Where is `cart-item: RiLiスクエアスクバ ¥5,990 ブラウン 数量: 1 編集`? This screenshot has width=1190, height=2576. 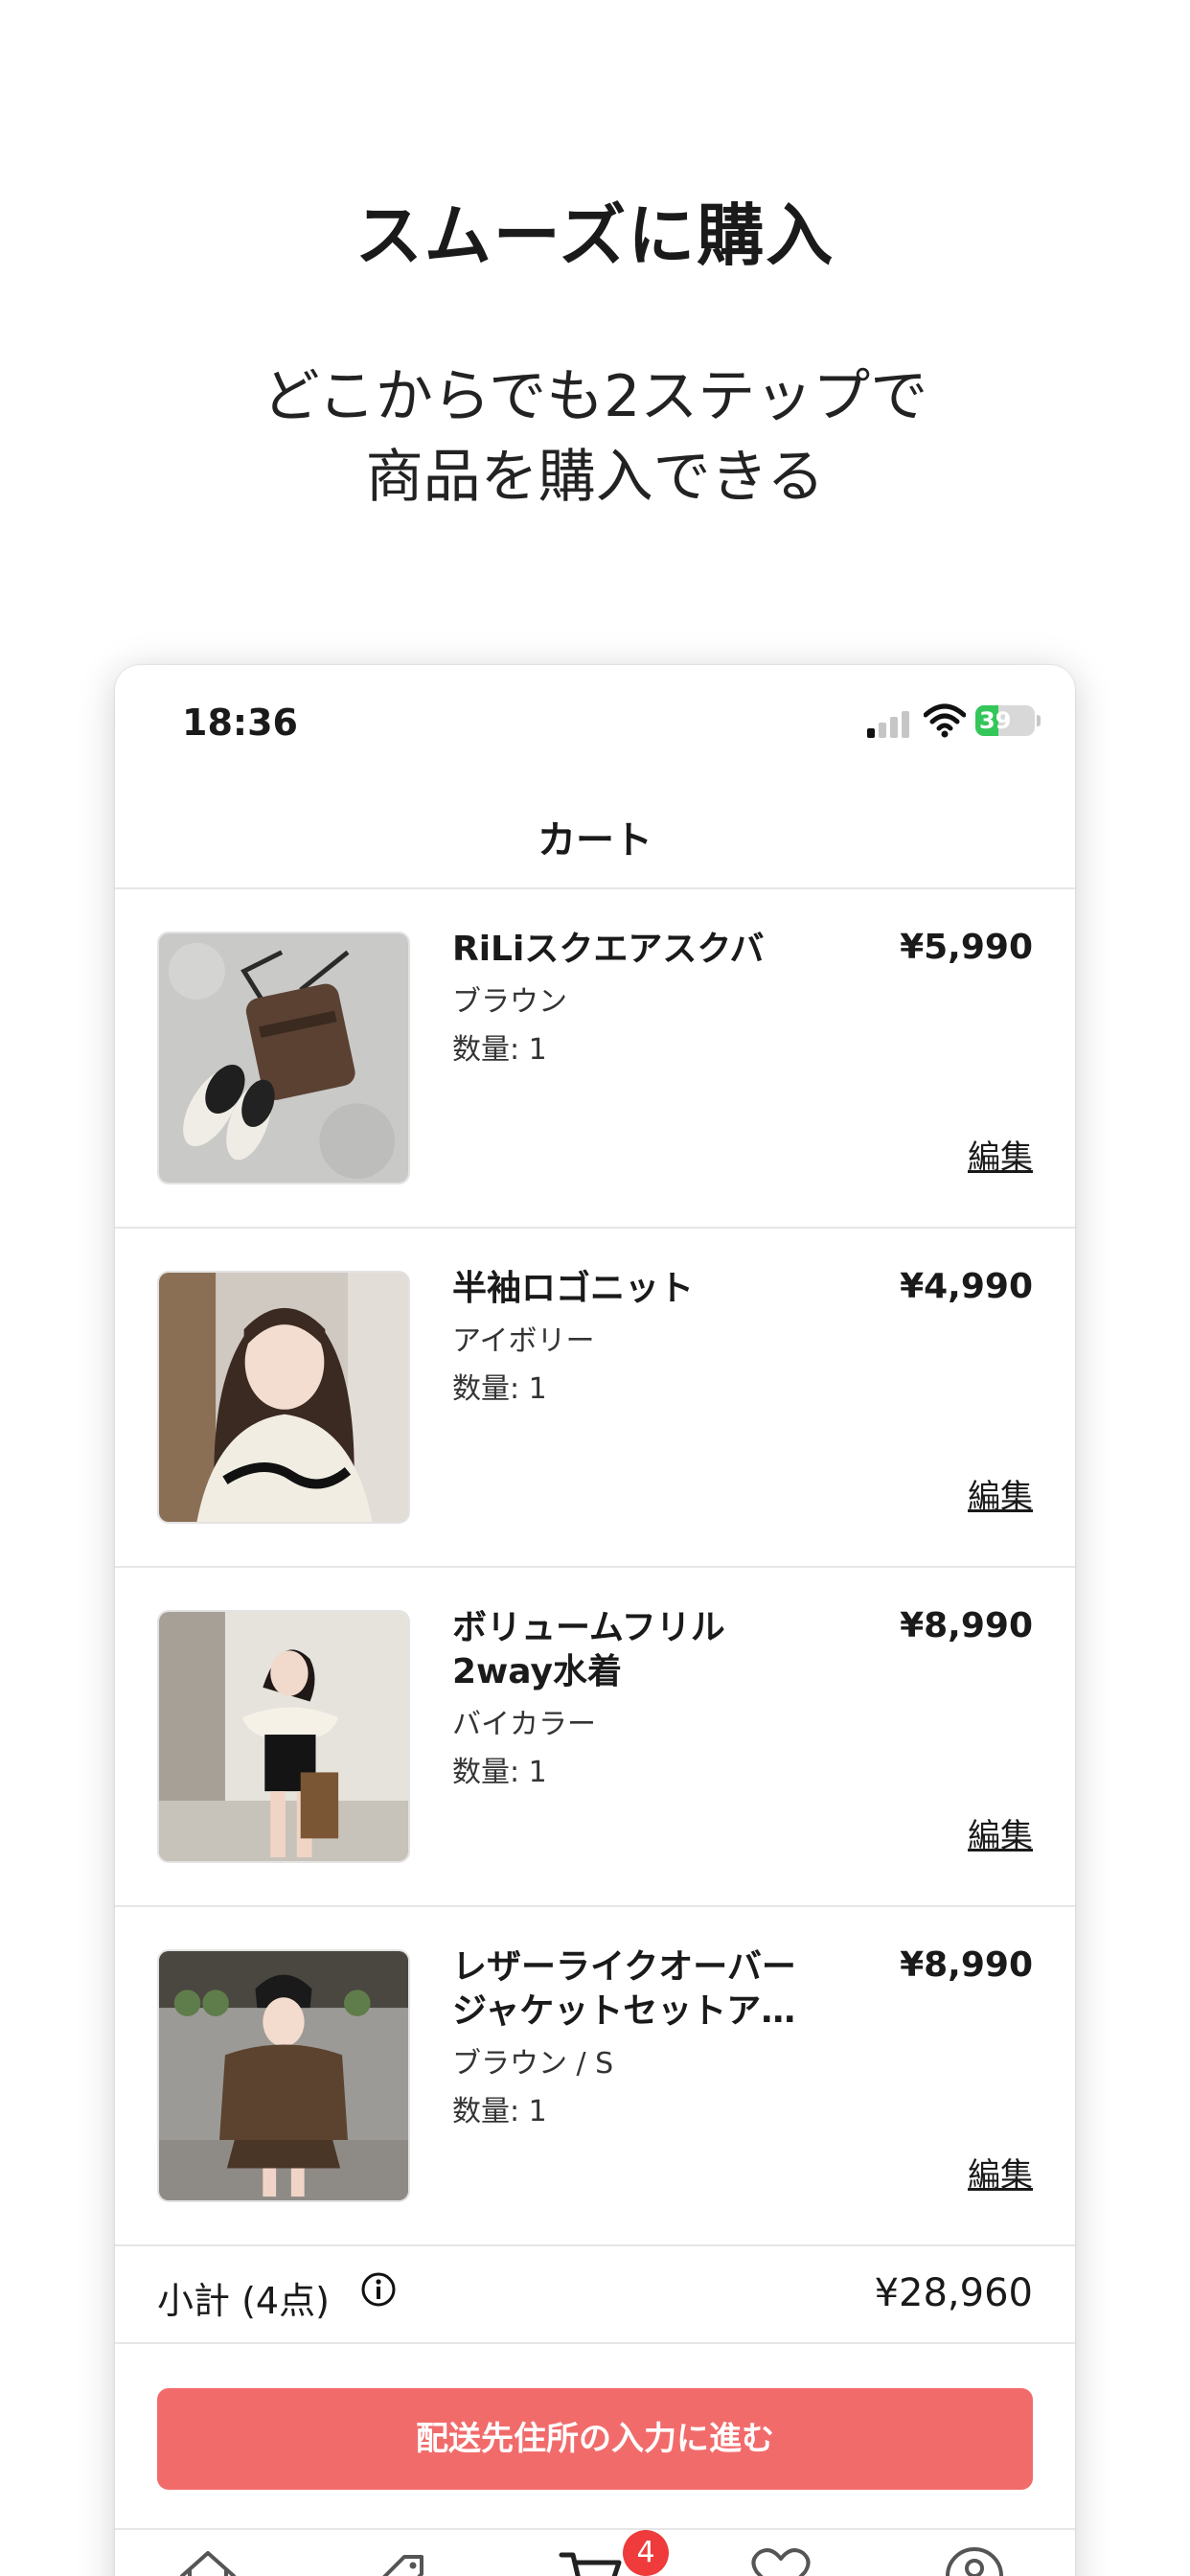
cart-item: RiLiスクエアスクバ ¥5,990 ブラウン 数量: 1 編集 is located at coordinates (595, 1059).